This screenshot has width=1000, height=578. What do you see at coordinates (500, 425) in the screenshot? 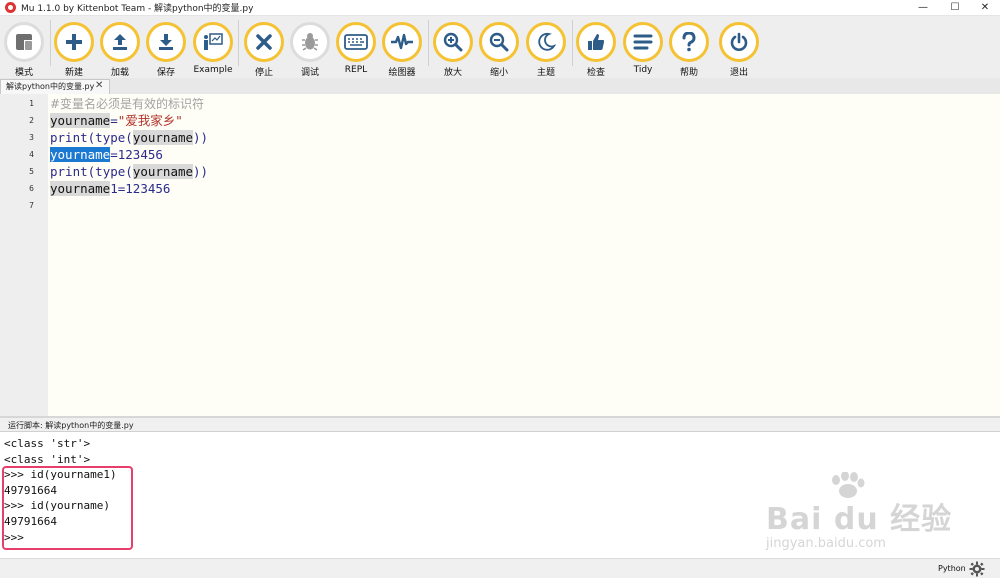
I see `output-pane-header: 运行脚本: 解读python中的变量.py` at bounding box center [500, 425].